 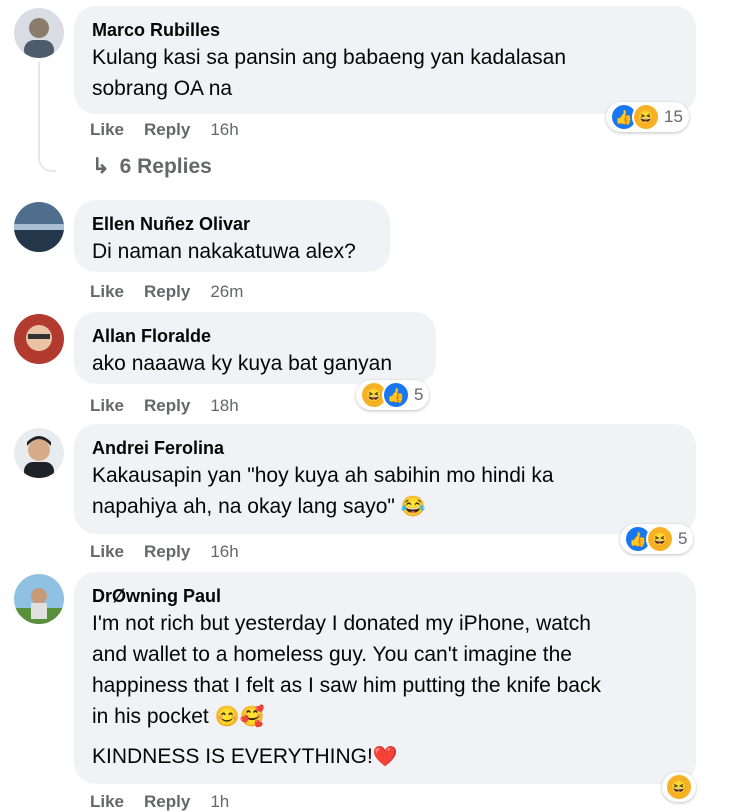 I want to click on comment-author: Allan Floralde, so click(x=255, y=336).